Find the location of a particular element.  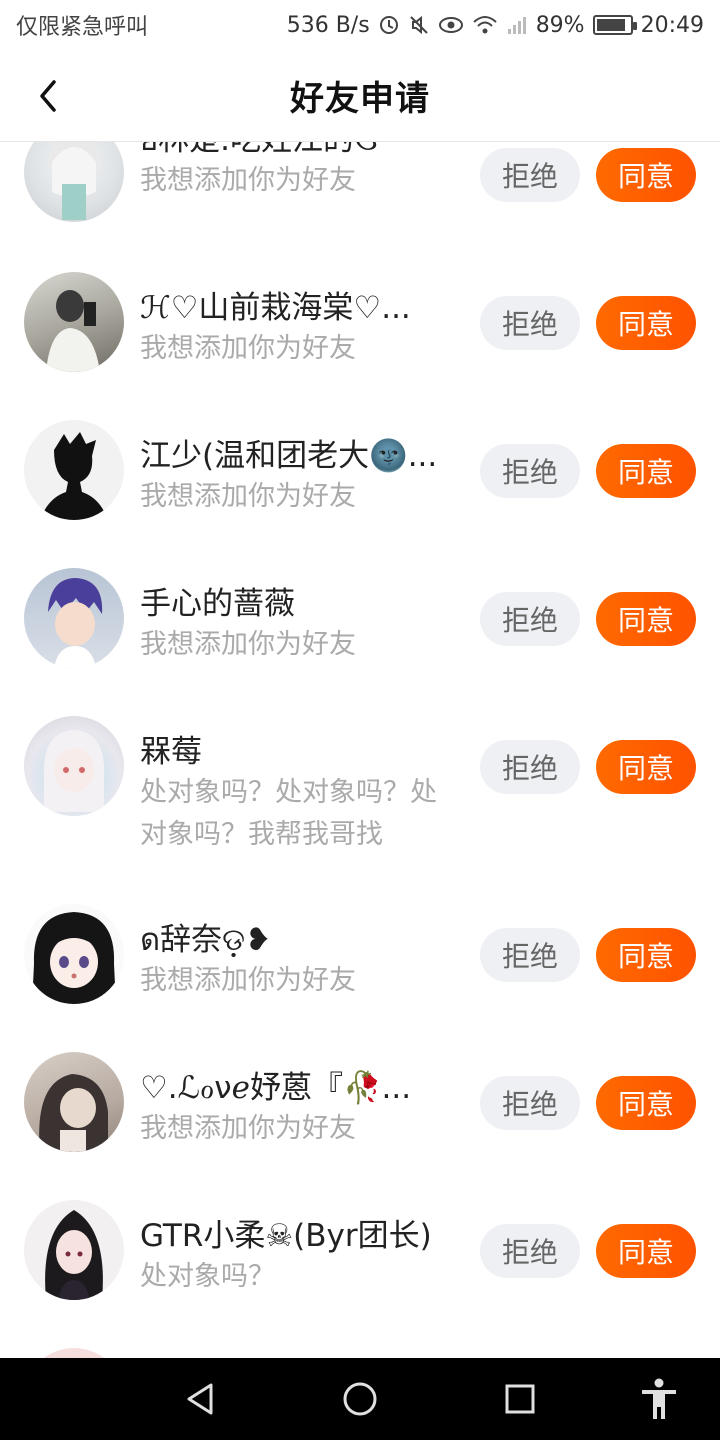

app-header: 好友申请 is located at coordinates (360, 96).